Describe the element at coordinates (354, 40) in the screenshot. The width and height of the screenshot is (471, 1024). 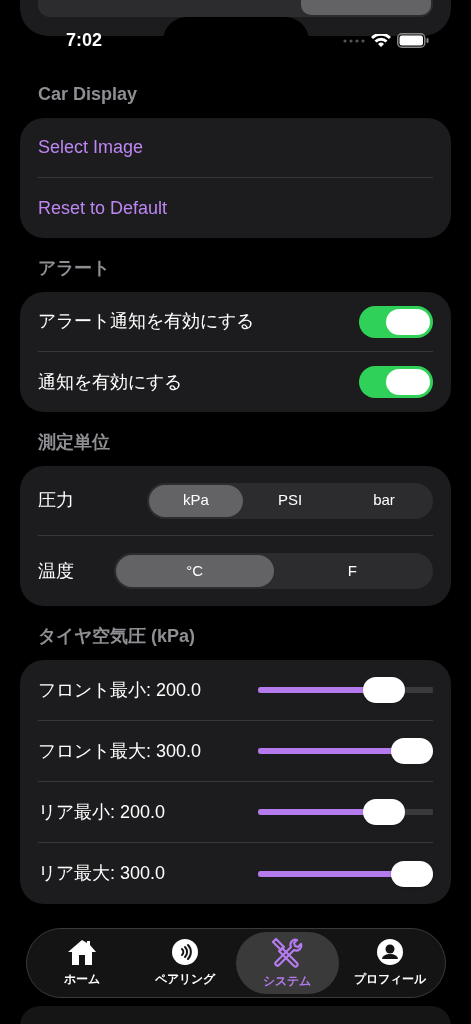
I see `cellular-signal-icon` at that location.